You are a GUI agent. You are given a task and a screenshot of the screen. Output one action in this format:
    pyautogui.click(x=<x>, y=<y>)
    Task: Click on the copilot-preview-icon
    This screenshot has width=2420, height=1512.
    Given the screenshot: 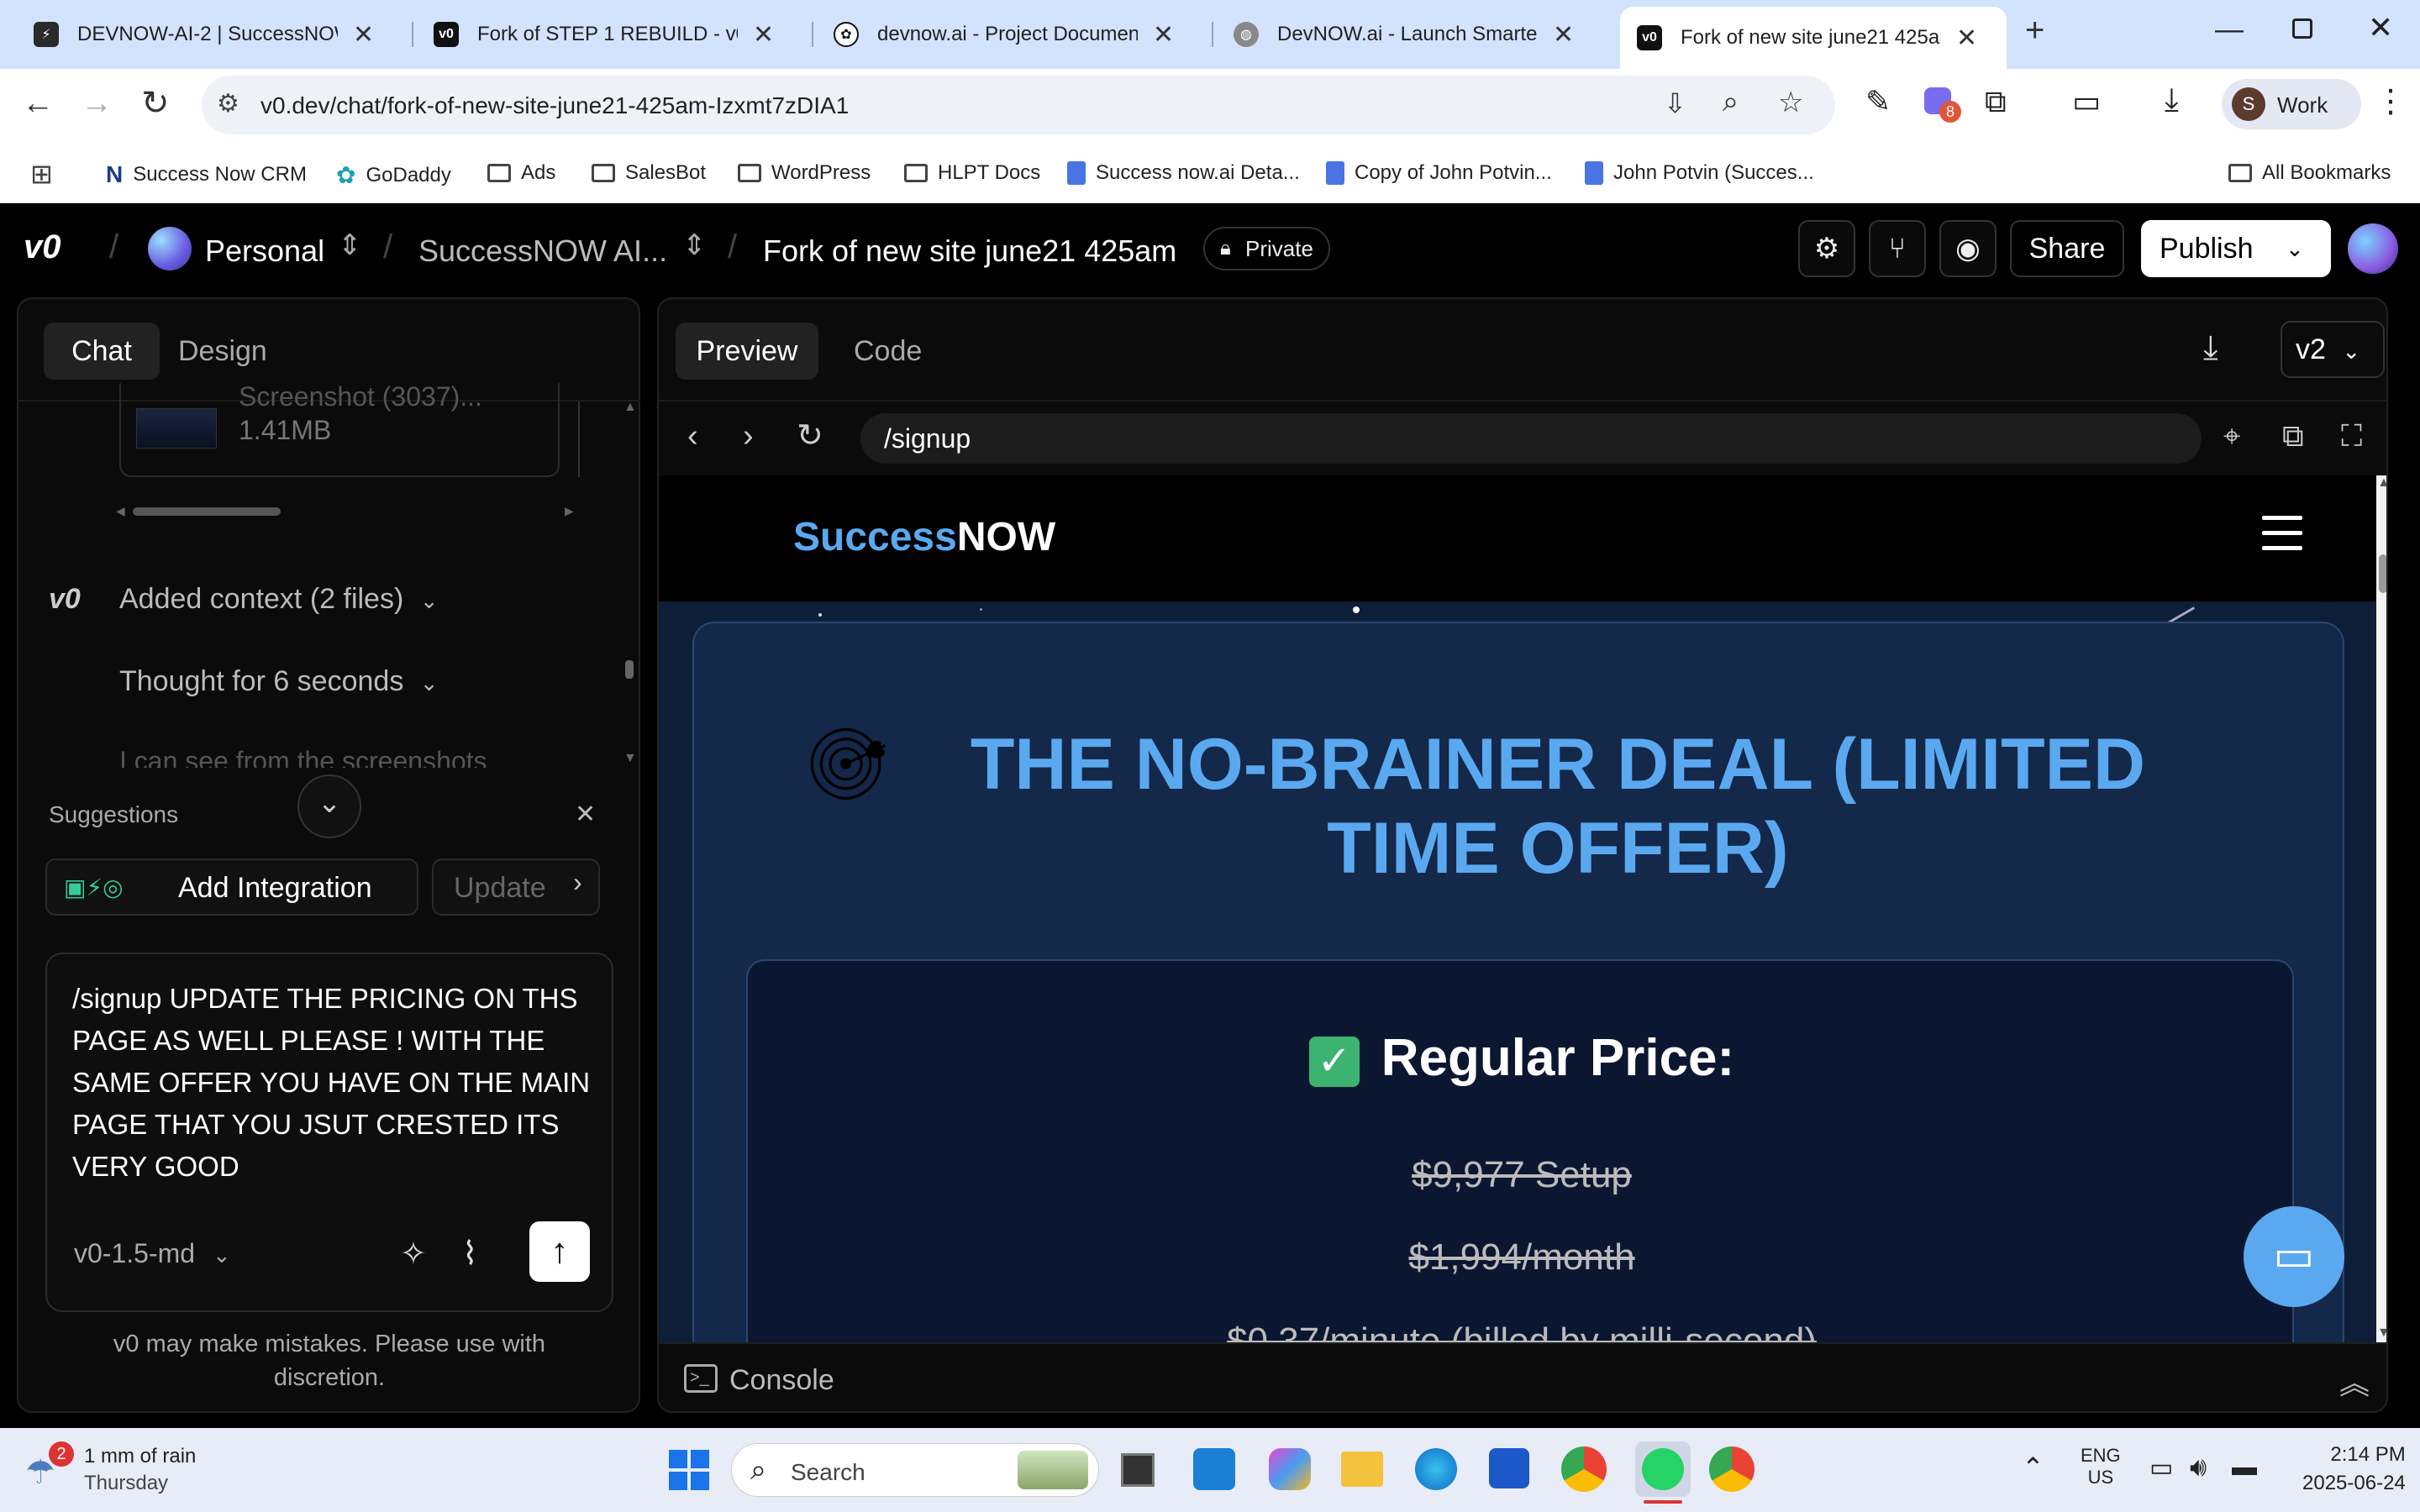 What is the action you would take?
    pyautogui.click(x=1214, y=1469)
    